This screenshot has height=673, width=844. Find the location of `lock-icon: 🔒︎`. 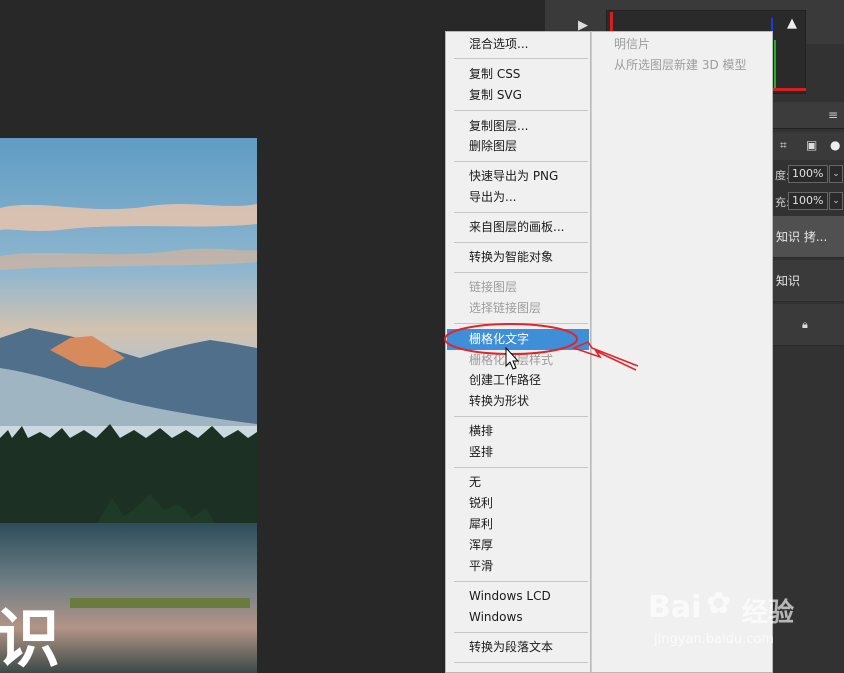

lock-icon: 🔒︎ is located at coordinates (805, 324).